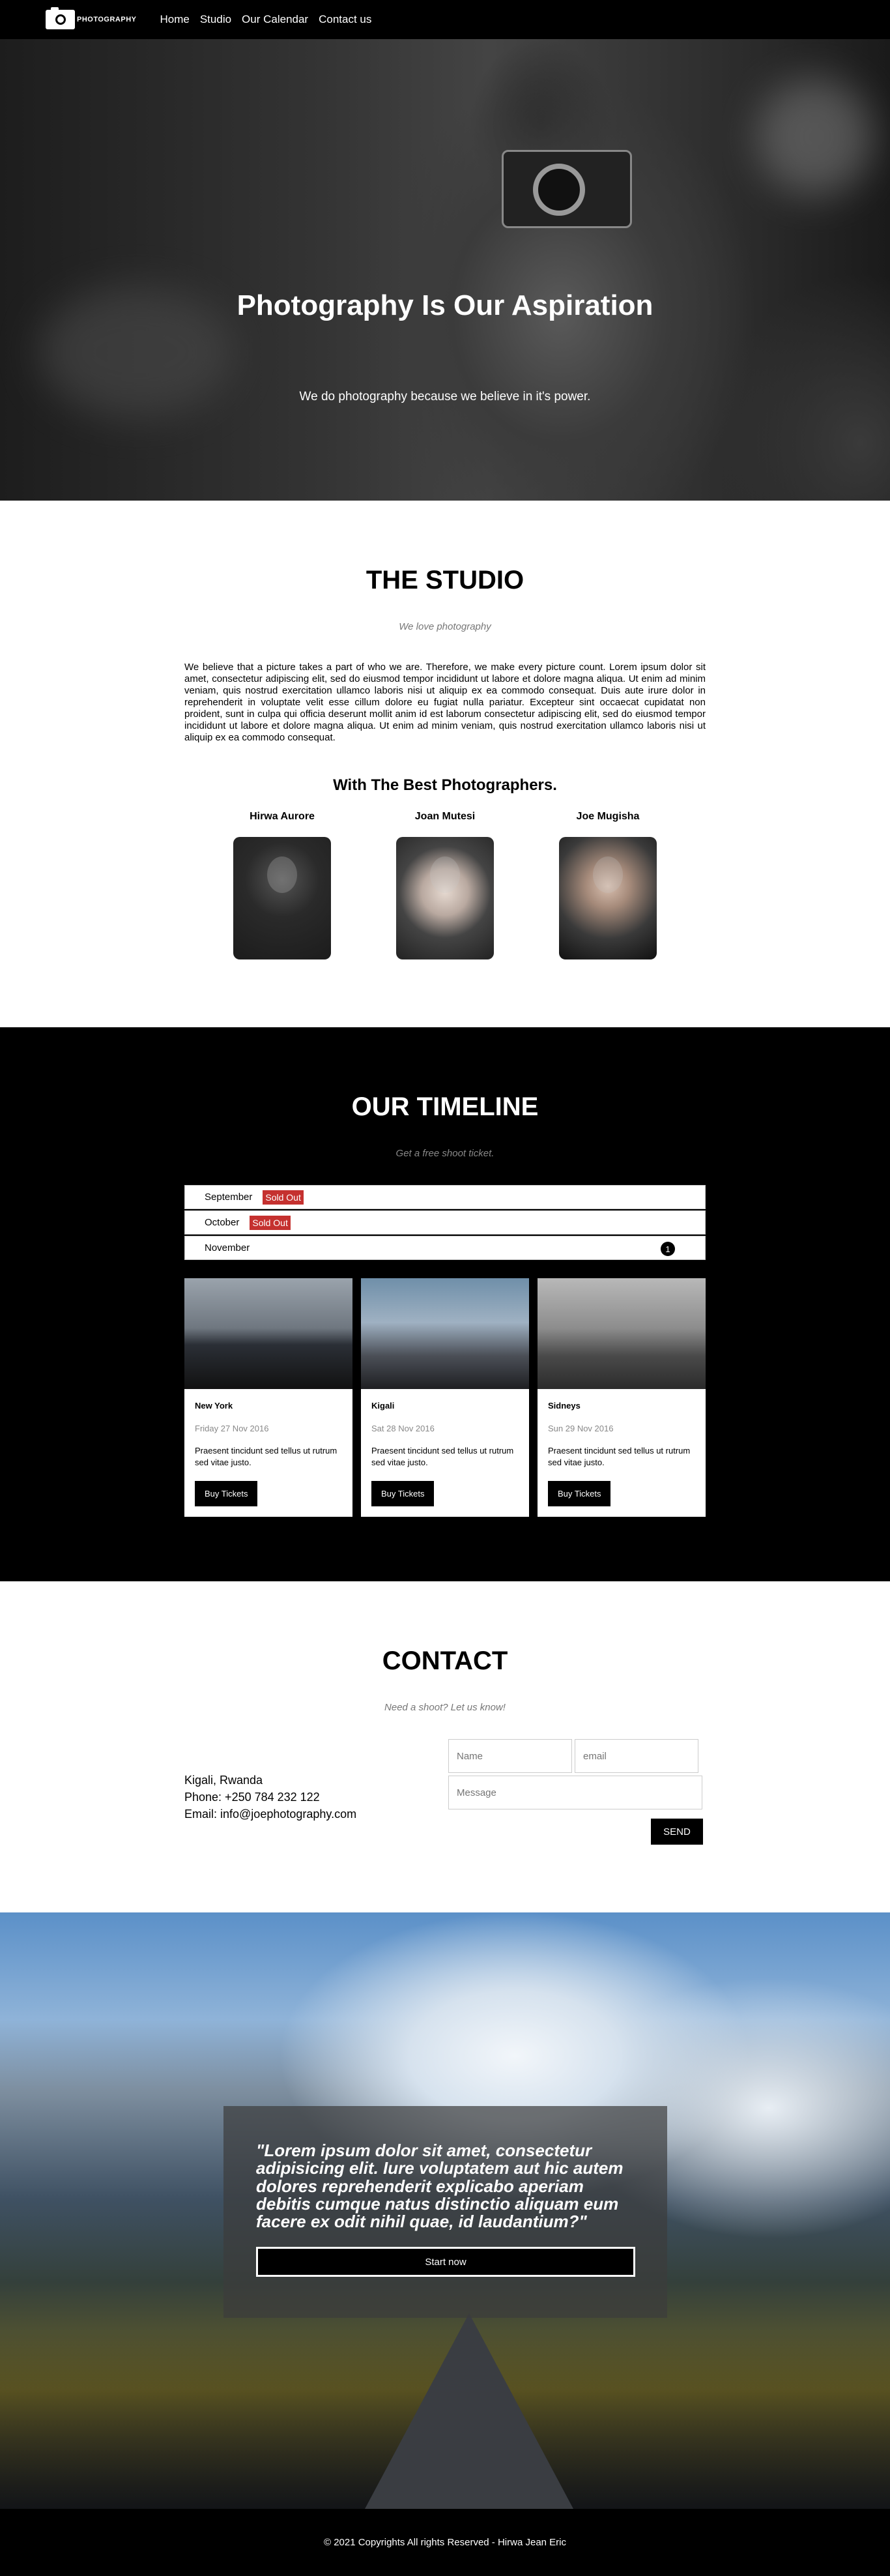 This screenshot has width=890, height=2576. What do you see at coordinates (814, 137) in the screenshot?
I see `hero-bokeh` at bounding box center [814, 137].